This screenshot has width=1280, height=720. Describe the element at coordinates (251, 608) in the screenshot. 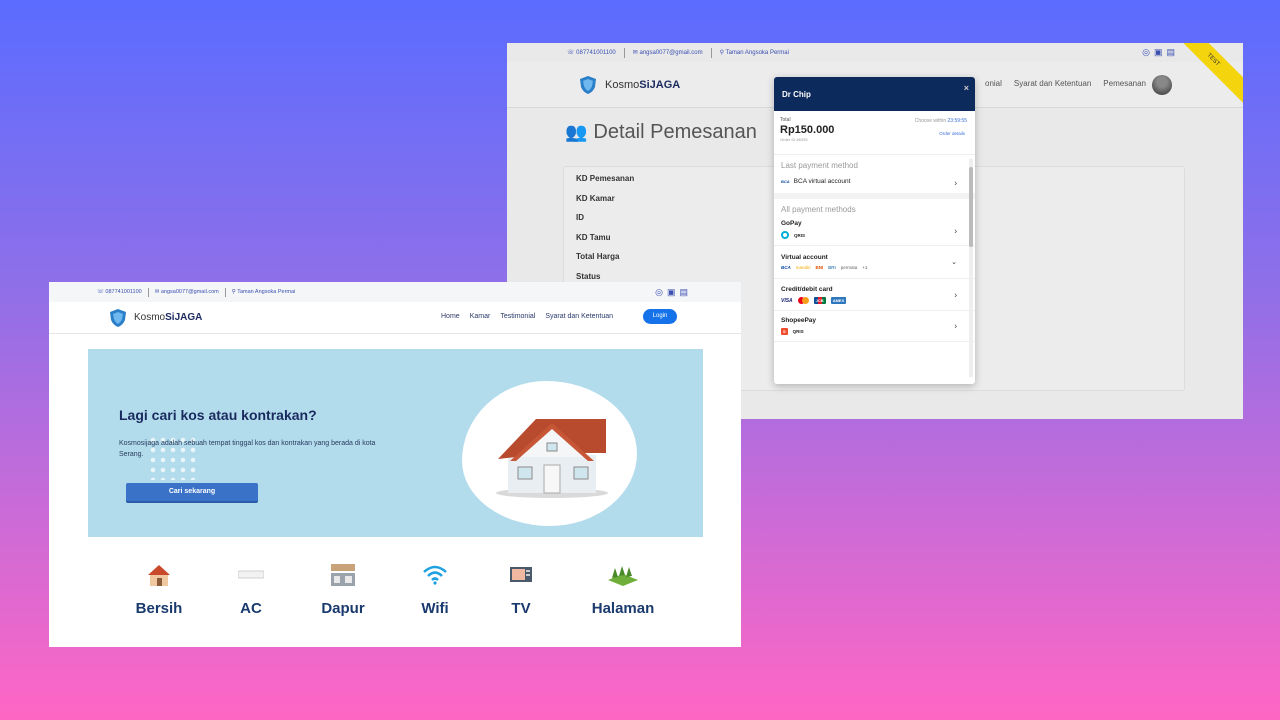

I see `feature-label: AC` at that location.